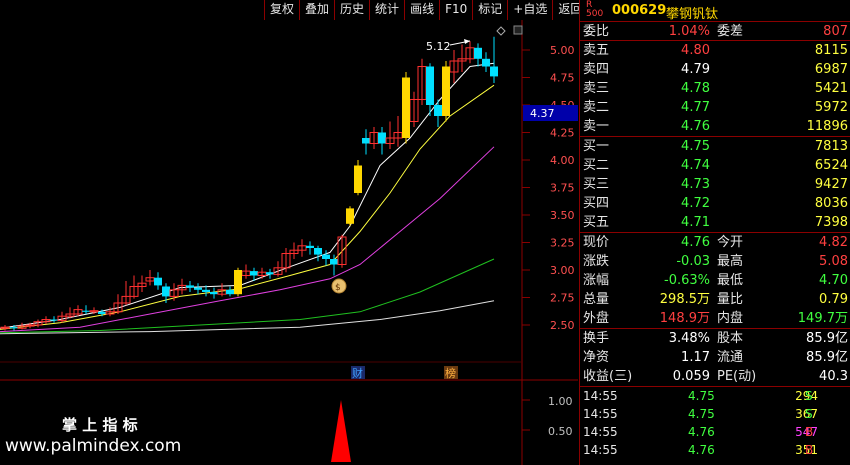 The width and height of the screenshot is (850, 465). Describe the element at coordinates (457, 10) in the screenshot. I see `toolbar-button-5: F10` at that location.